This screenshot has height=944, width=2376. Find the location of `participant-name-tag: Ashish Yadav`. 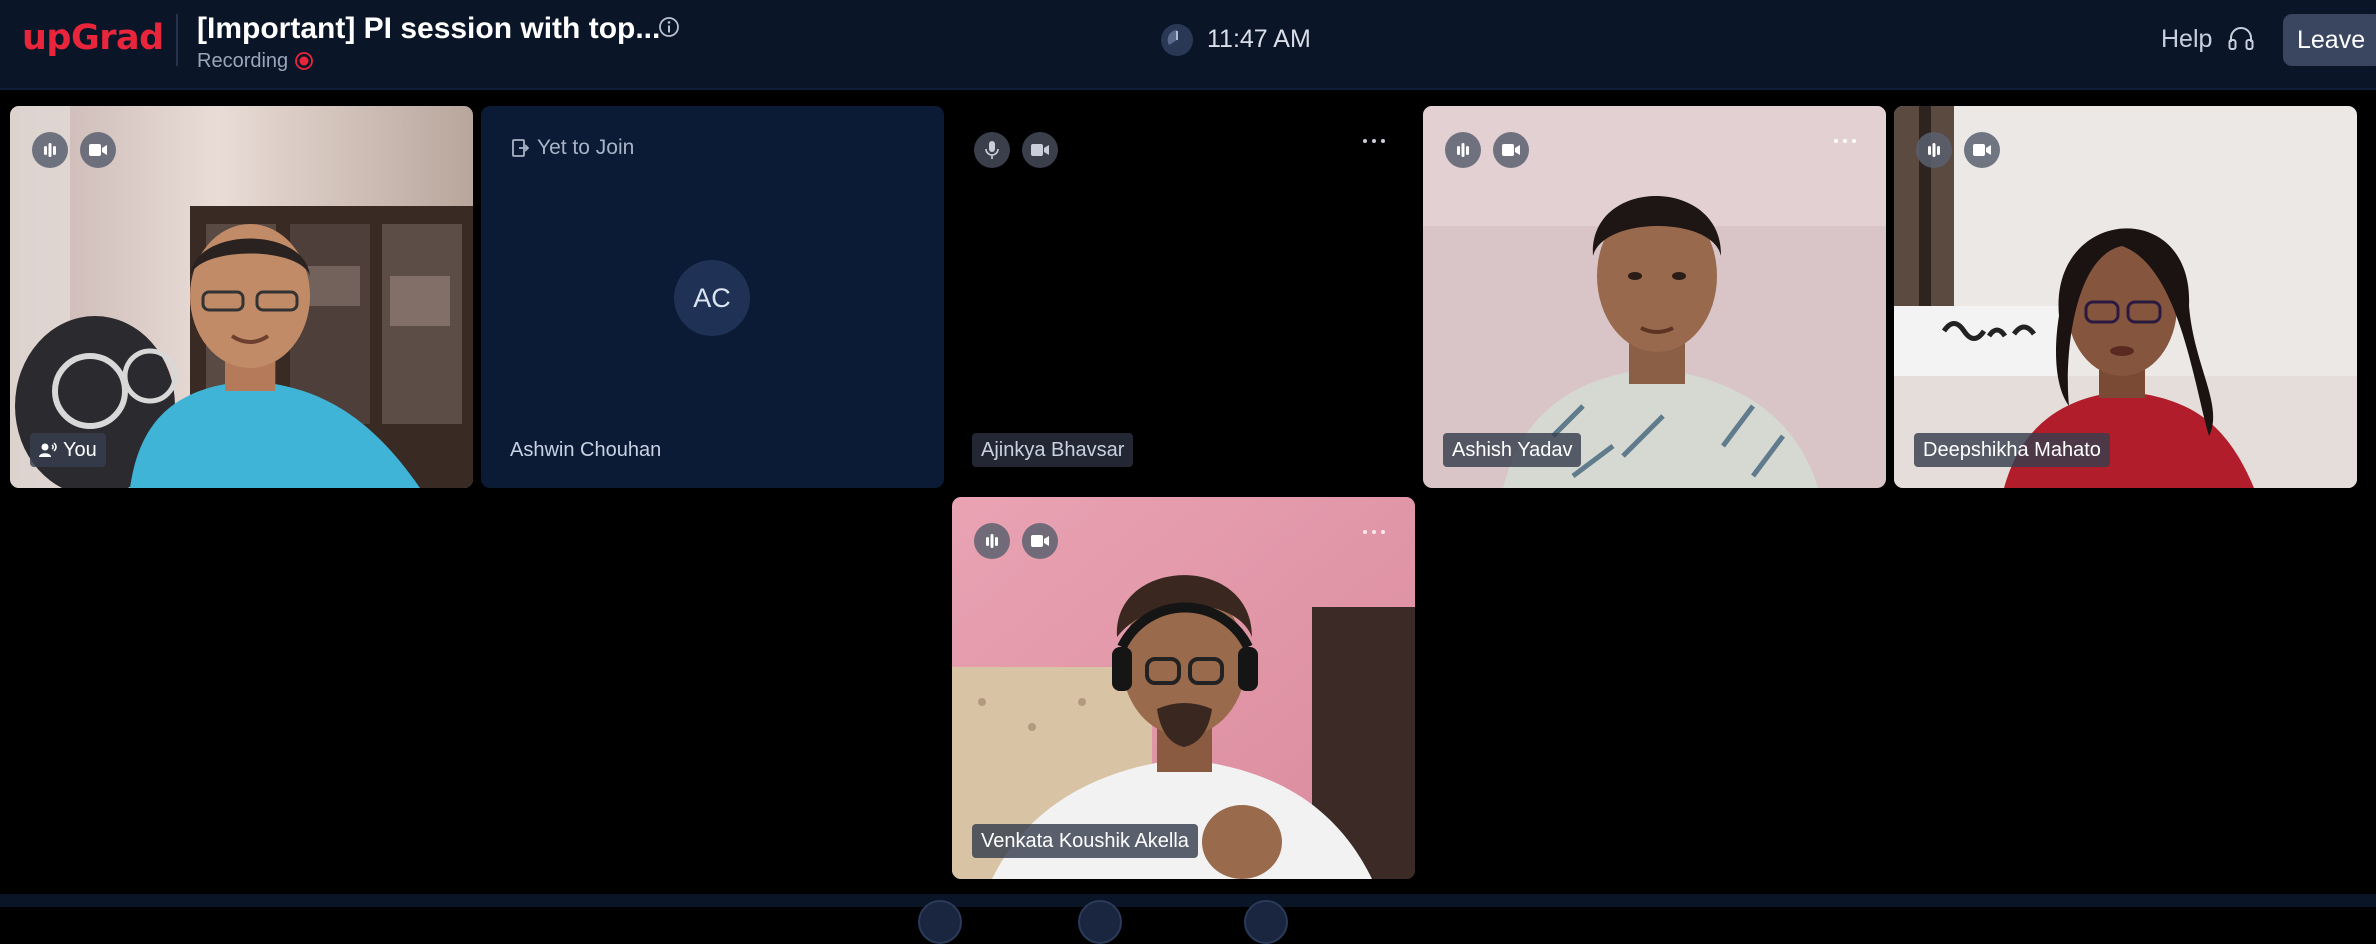

participant-name-tag: Ashish Yadav is located at coordinates (1512, 450).